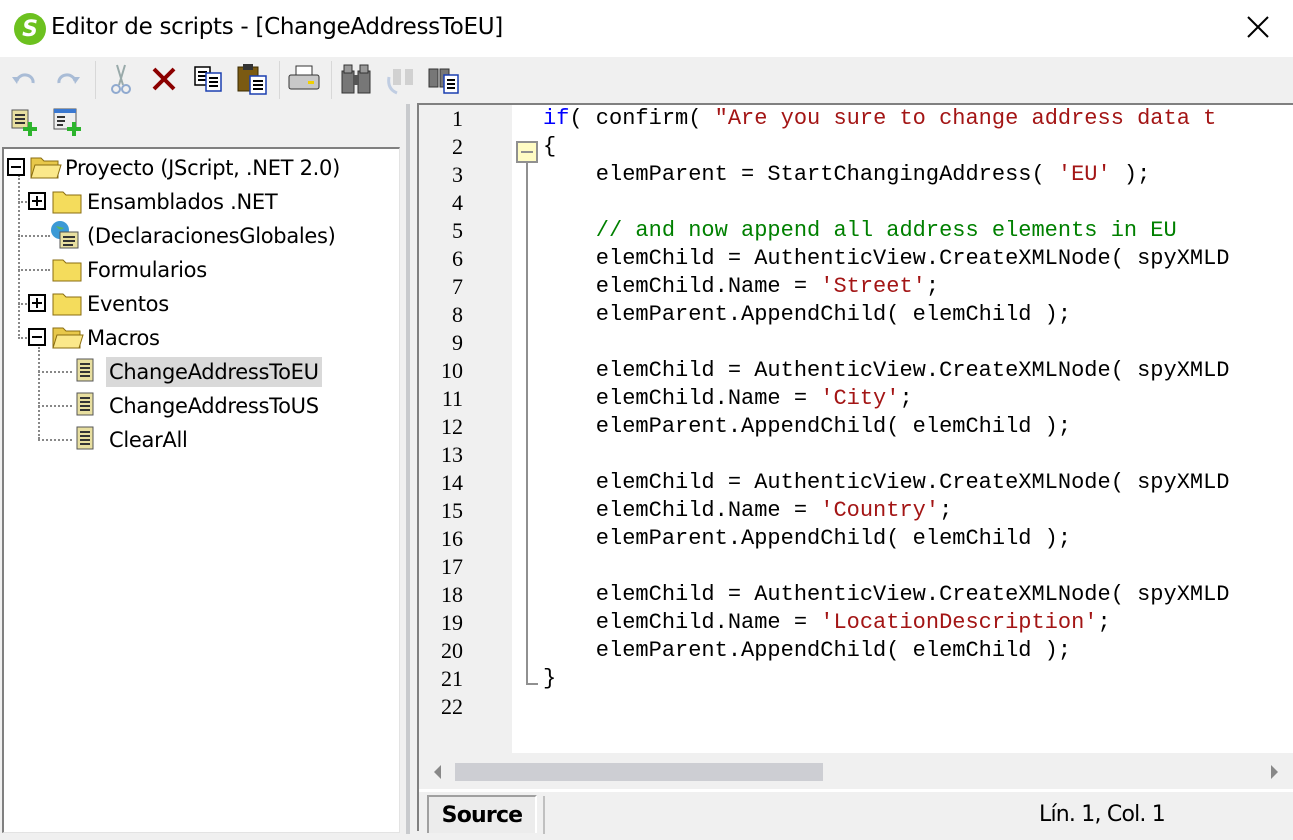  What do you see at coordinates (457, 146) in the screenshot?
I see `line-number: 2` at bounding box center [457, 146].